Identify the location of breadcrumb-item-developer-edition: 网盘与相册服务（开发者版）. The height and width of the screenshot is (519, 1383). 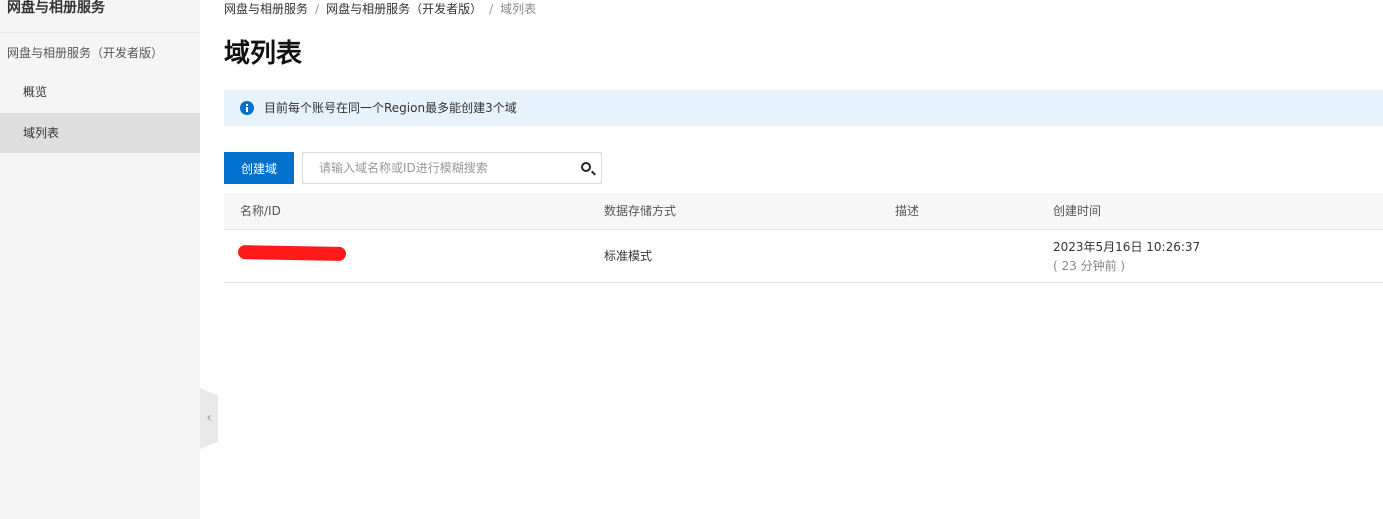
(404, 9).